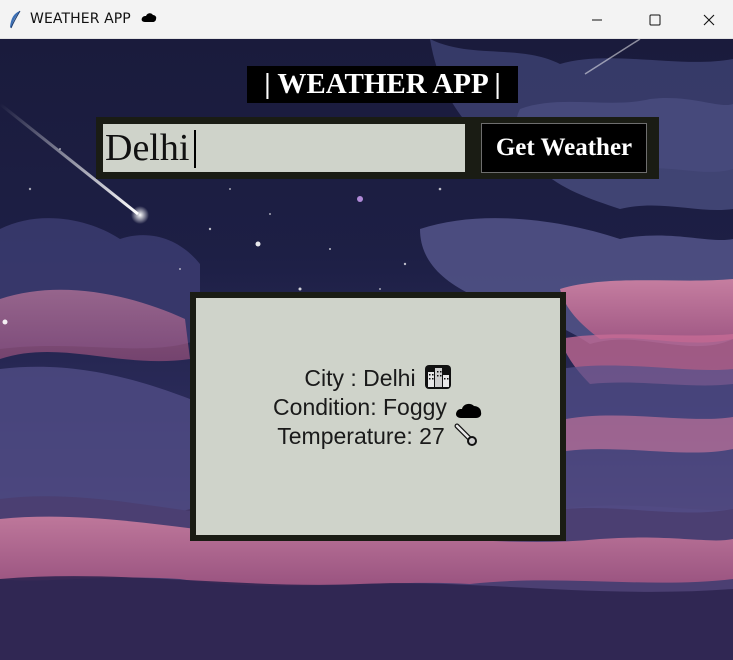 The width and height of the screenshot is (733, 660). Describe the element at coordinates (361, 436) in the screenshot. I see `temperature-text: Temperature: 27` at that location.